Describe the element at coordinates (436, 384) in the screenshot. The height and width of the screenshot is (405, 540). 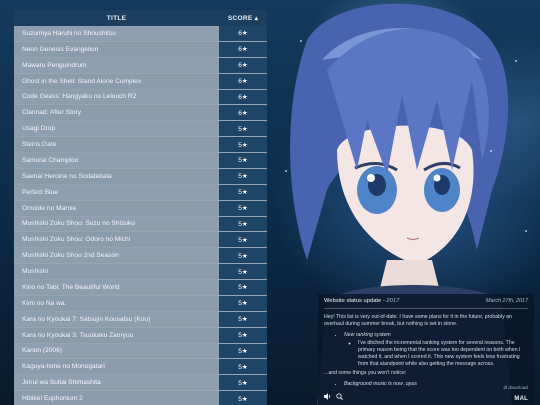
I see `status-item: Background music is now .opus` at that location.